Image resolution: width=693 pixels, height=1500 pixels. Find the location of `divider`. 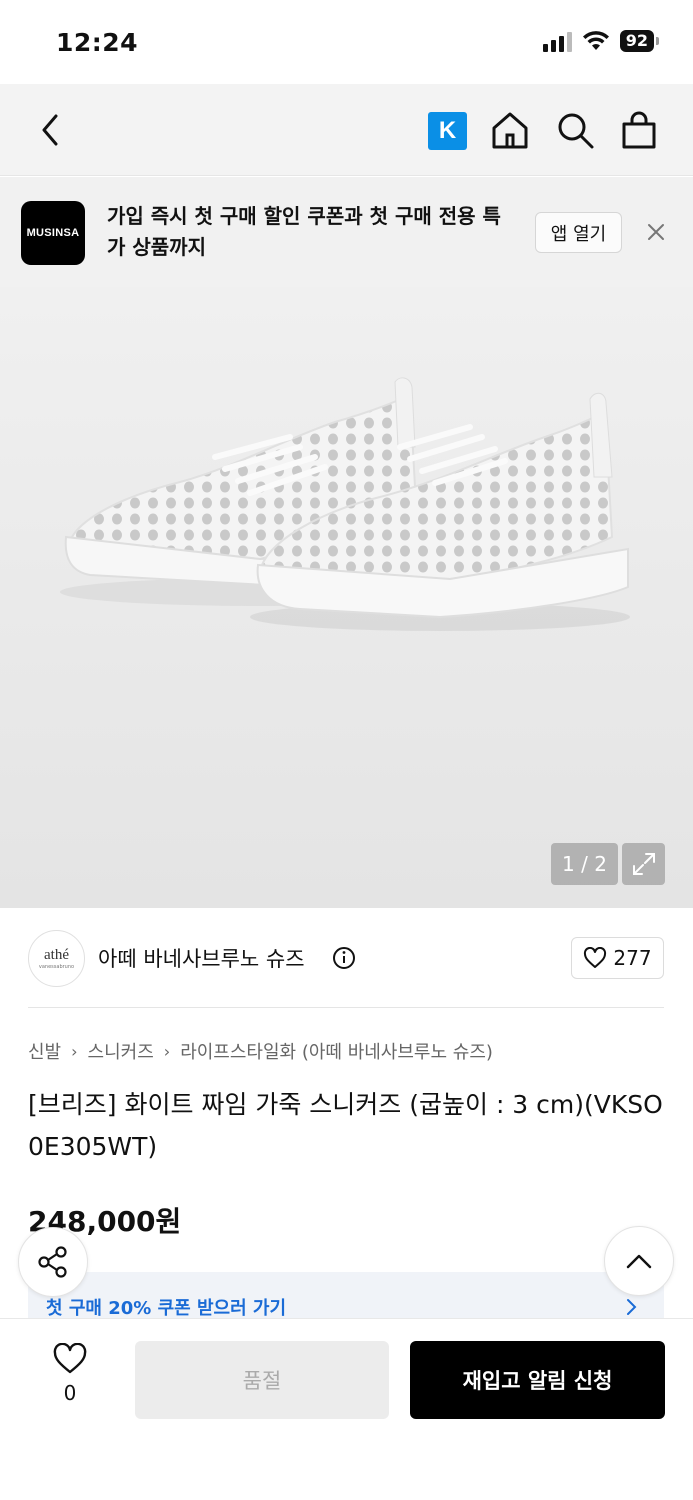

divider is located at coordinates (346, 1007).